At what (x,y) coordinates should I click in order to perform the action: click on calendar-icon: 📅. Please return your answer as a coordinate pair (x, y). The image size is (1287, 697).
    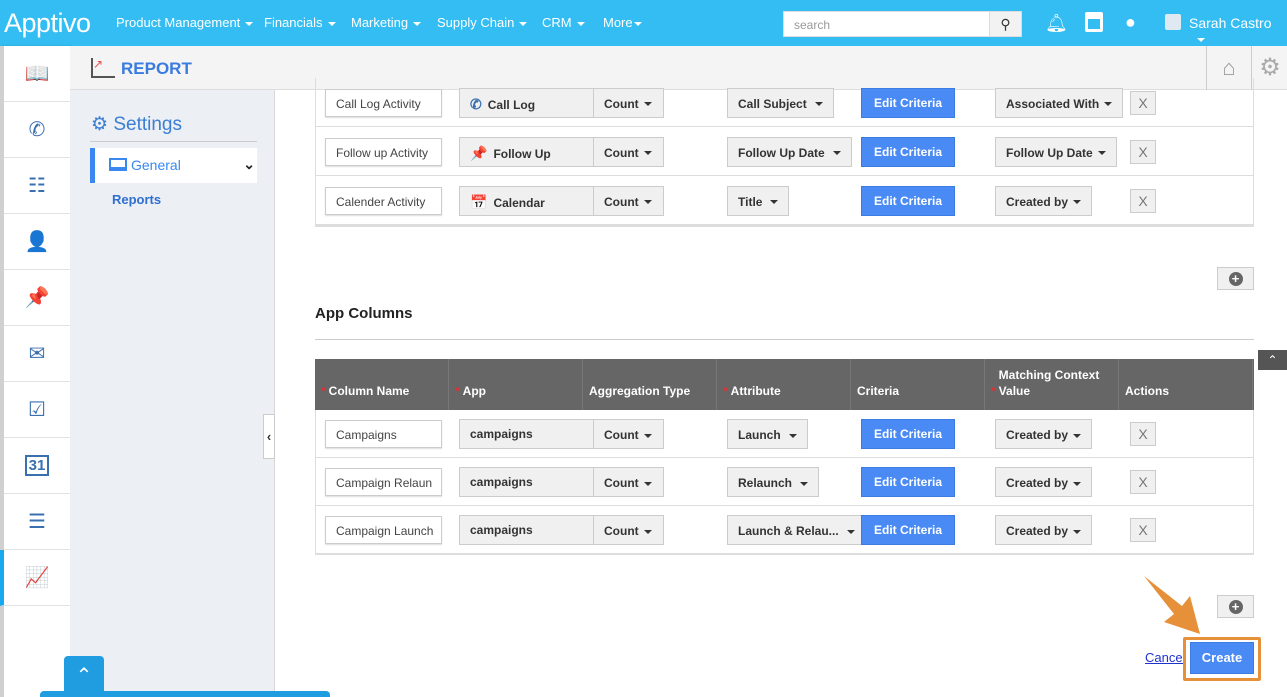
    Looking at the image, I should click on (479, 201).